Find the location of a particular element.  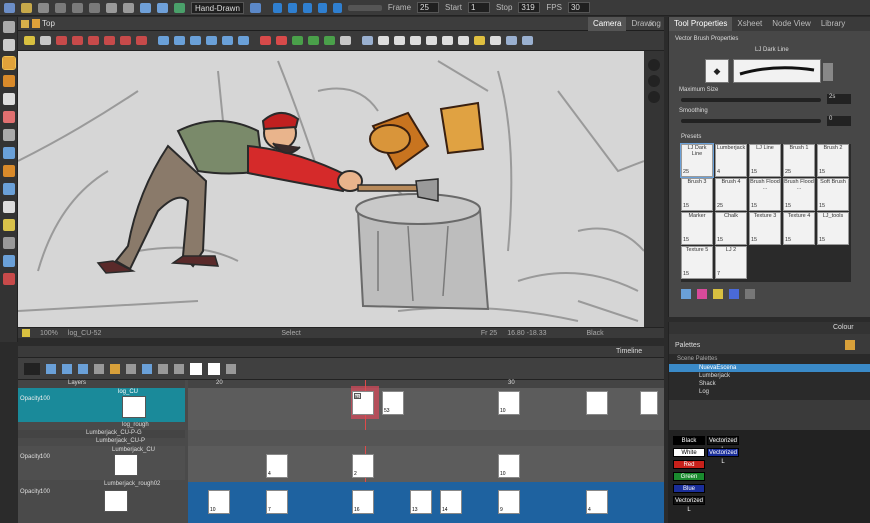

pencil-tool-icon is located at coordinates (9, 81).